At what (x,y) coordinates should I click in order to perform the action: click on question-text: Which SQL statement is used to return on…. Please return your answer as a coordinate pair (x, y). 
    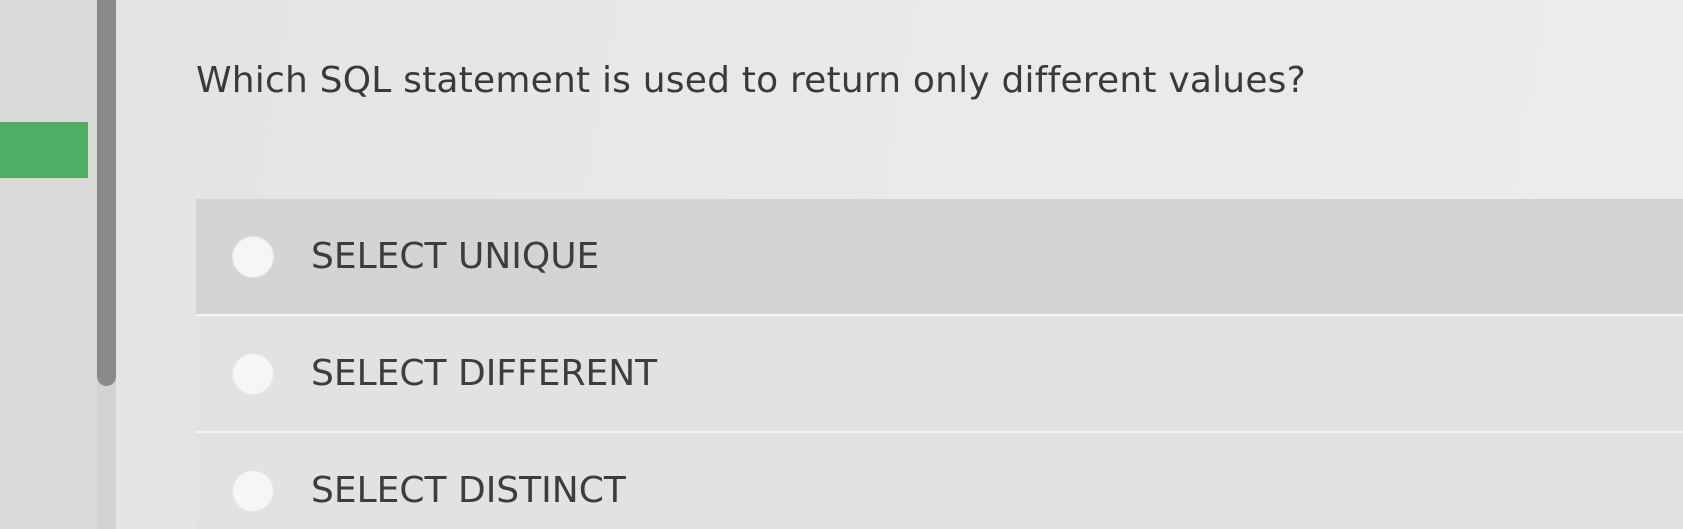
    Looking at the image, I should click on (751, 80).